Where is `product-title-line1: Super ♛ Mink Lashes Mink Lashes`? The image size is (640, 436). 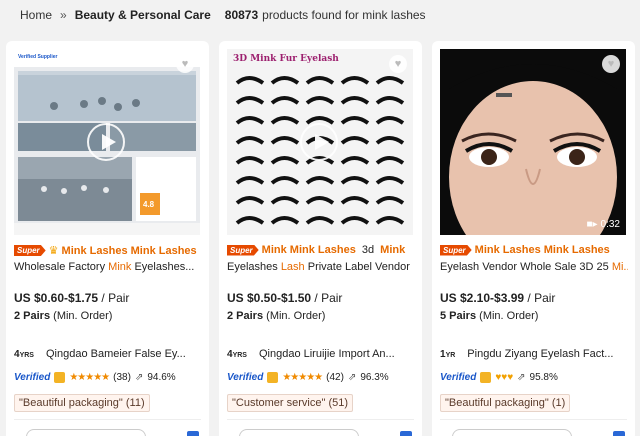
product-title-line1: Super ♛ Mink Lashes Mink Lashes is located at coordinates (105, 250).